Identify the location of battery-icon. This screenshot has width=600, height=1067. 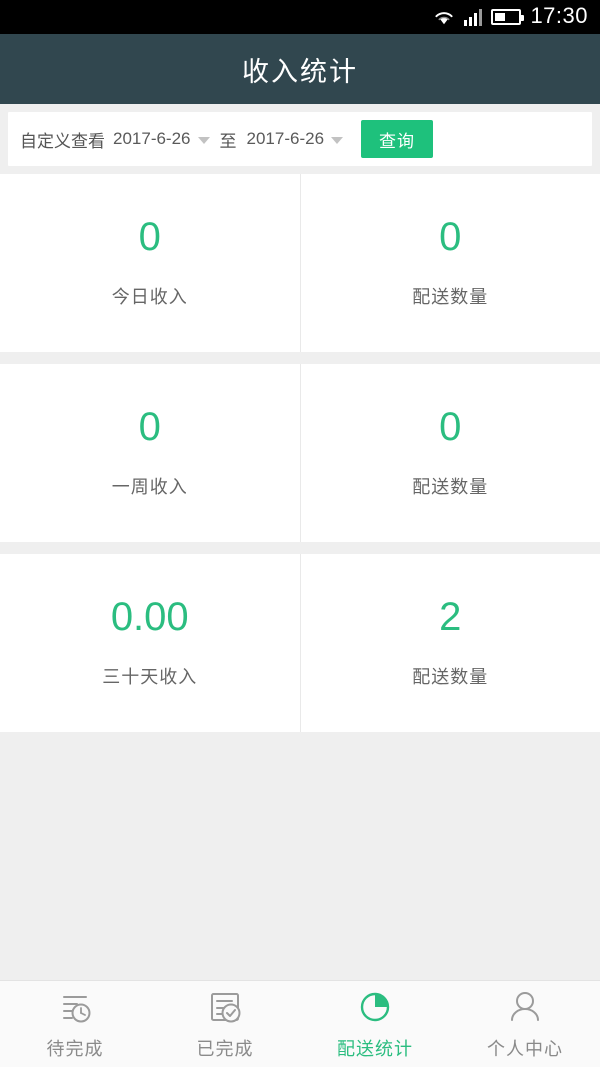
(508, 17).